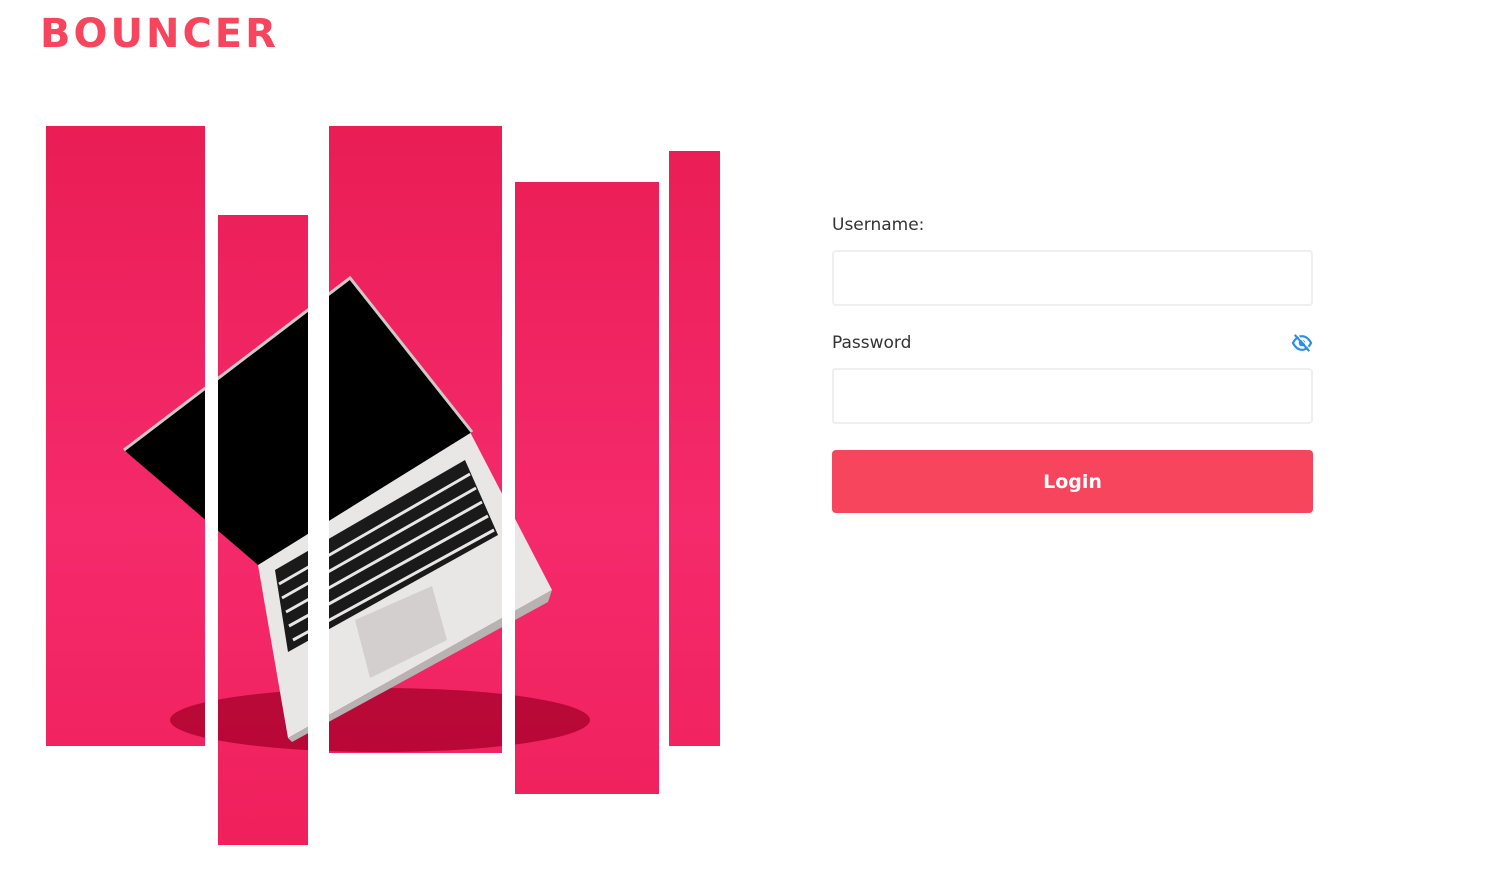 The image size is (1495, 870). What do you see at coordinates (1072, 362) in the screenshot?
I see `login-form: Username: Password Login` at bounding box center [1072, 362].